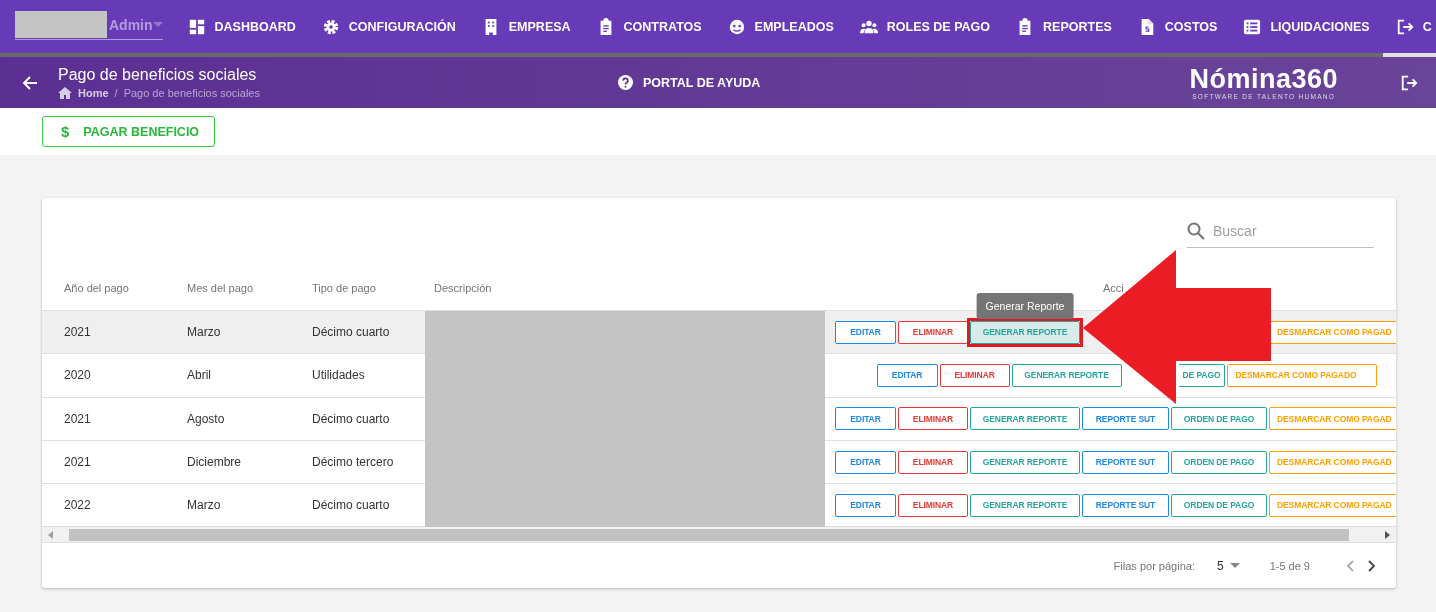 The height and width of the screenshot is (612, 1436). I want to click on face-icon, so click(736, 26).